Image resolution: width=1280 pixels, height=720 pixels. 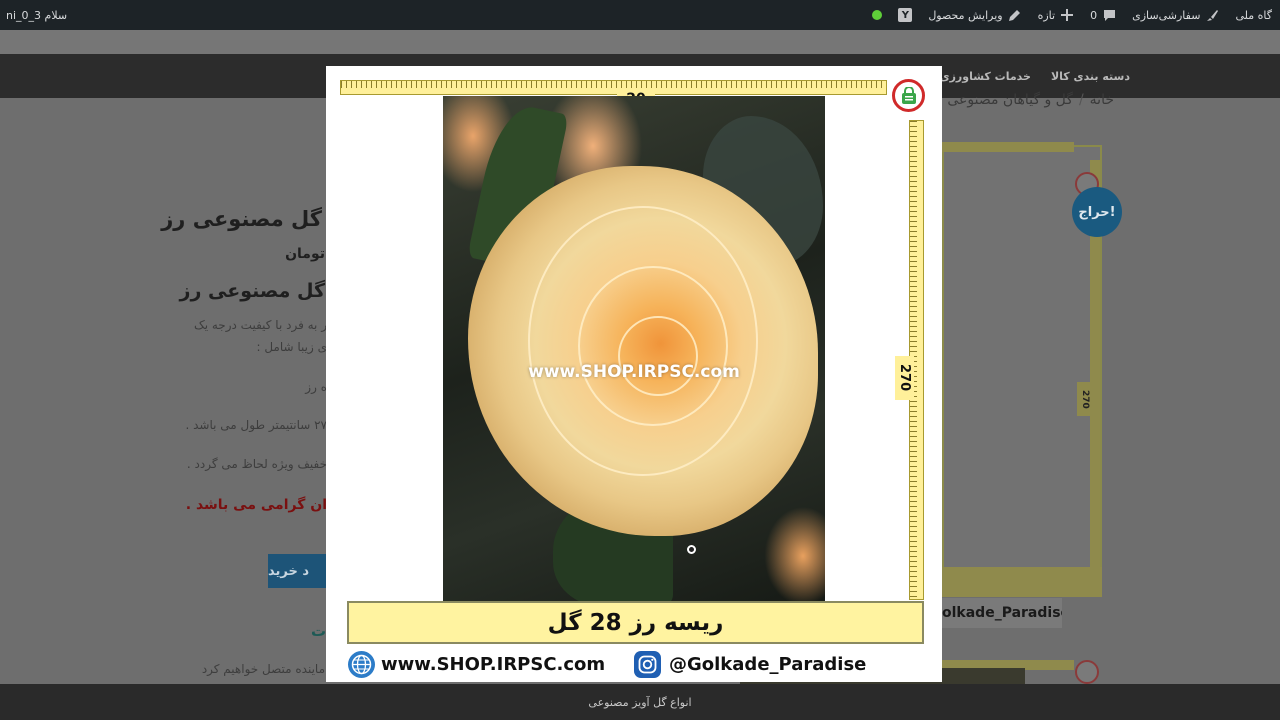 What do you see at coordinates (640, 42) in the screenshot?
I see `site-header` at bounding box center [640, 42].